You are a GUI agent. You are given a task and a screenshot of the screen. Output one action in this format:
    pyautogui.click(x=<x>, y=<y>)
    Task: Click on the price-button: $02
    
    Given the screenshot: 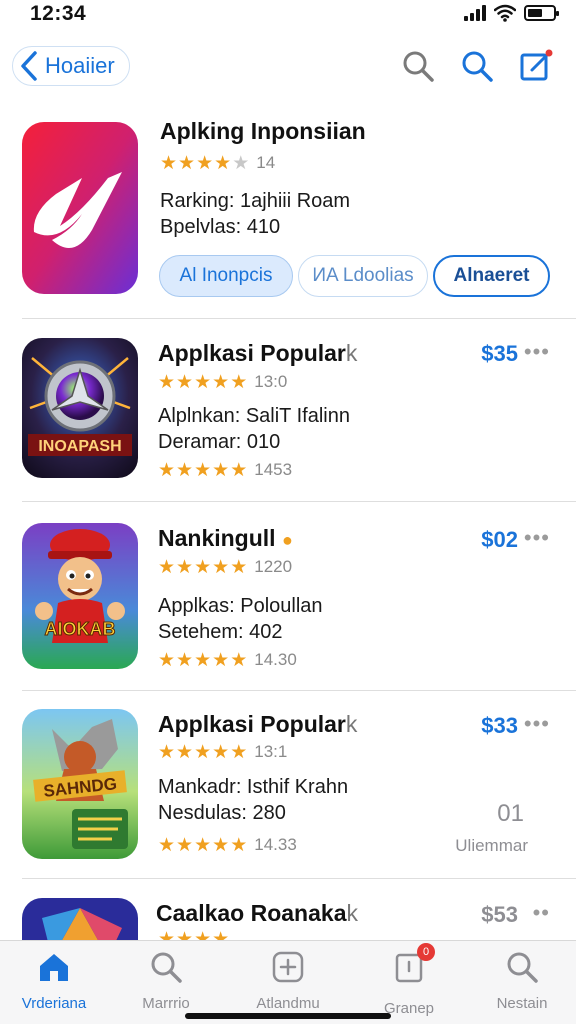 What is the action you would take?
    pyautogui.click(x=499, y=540)
    